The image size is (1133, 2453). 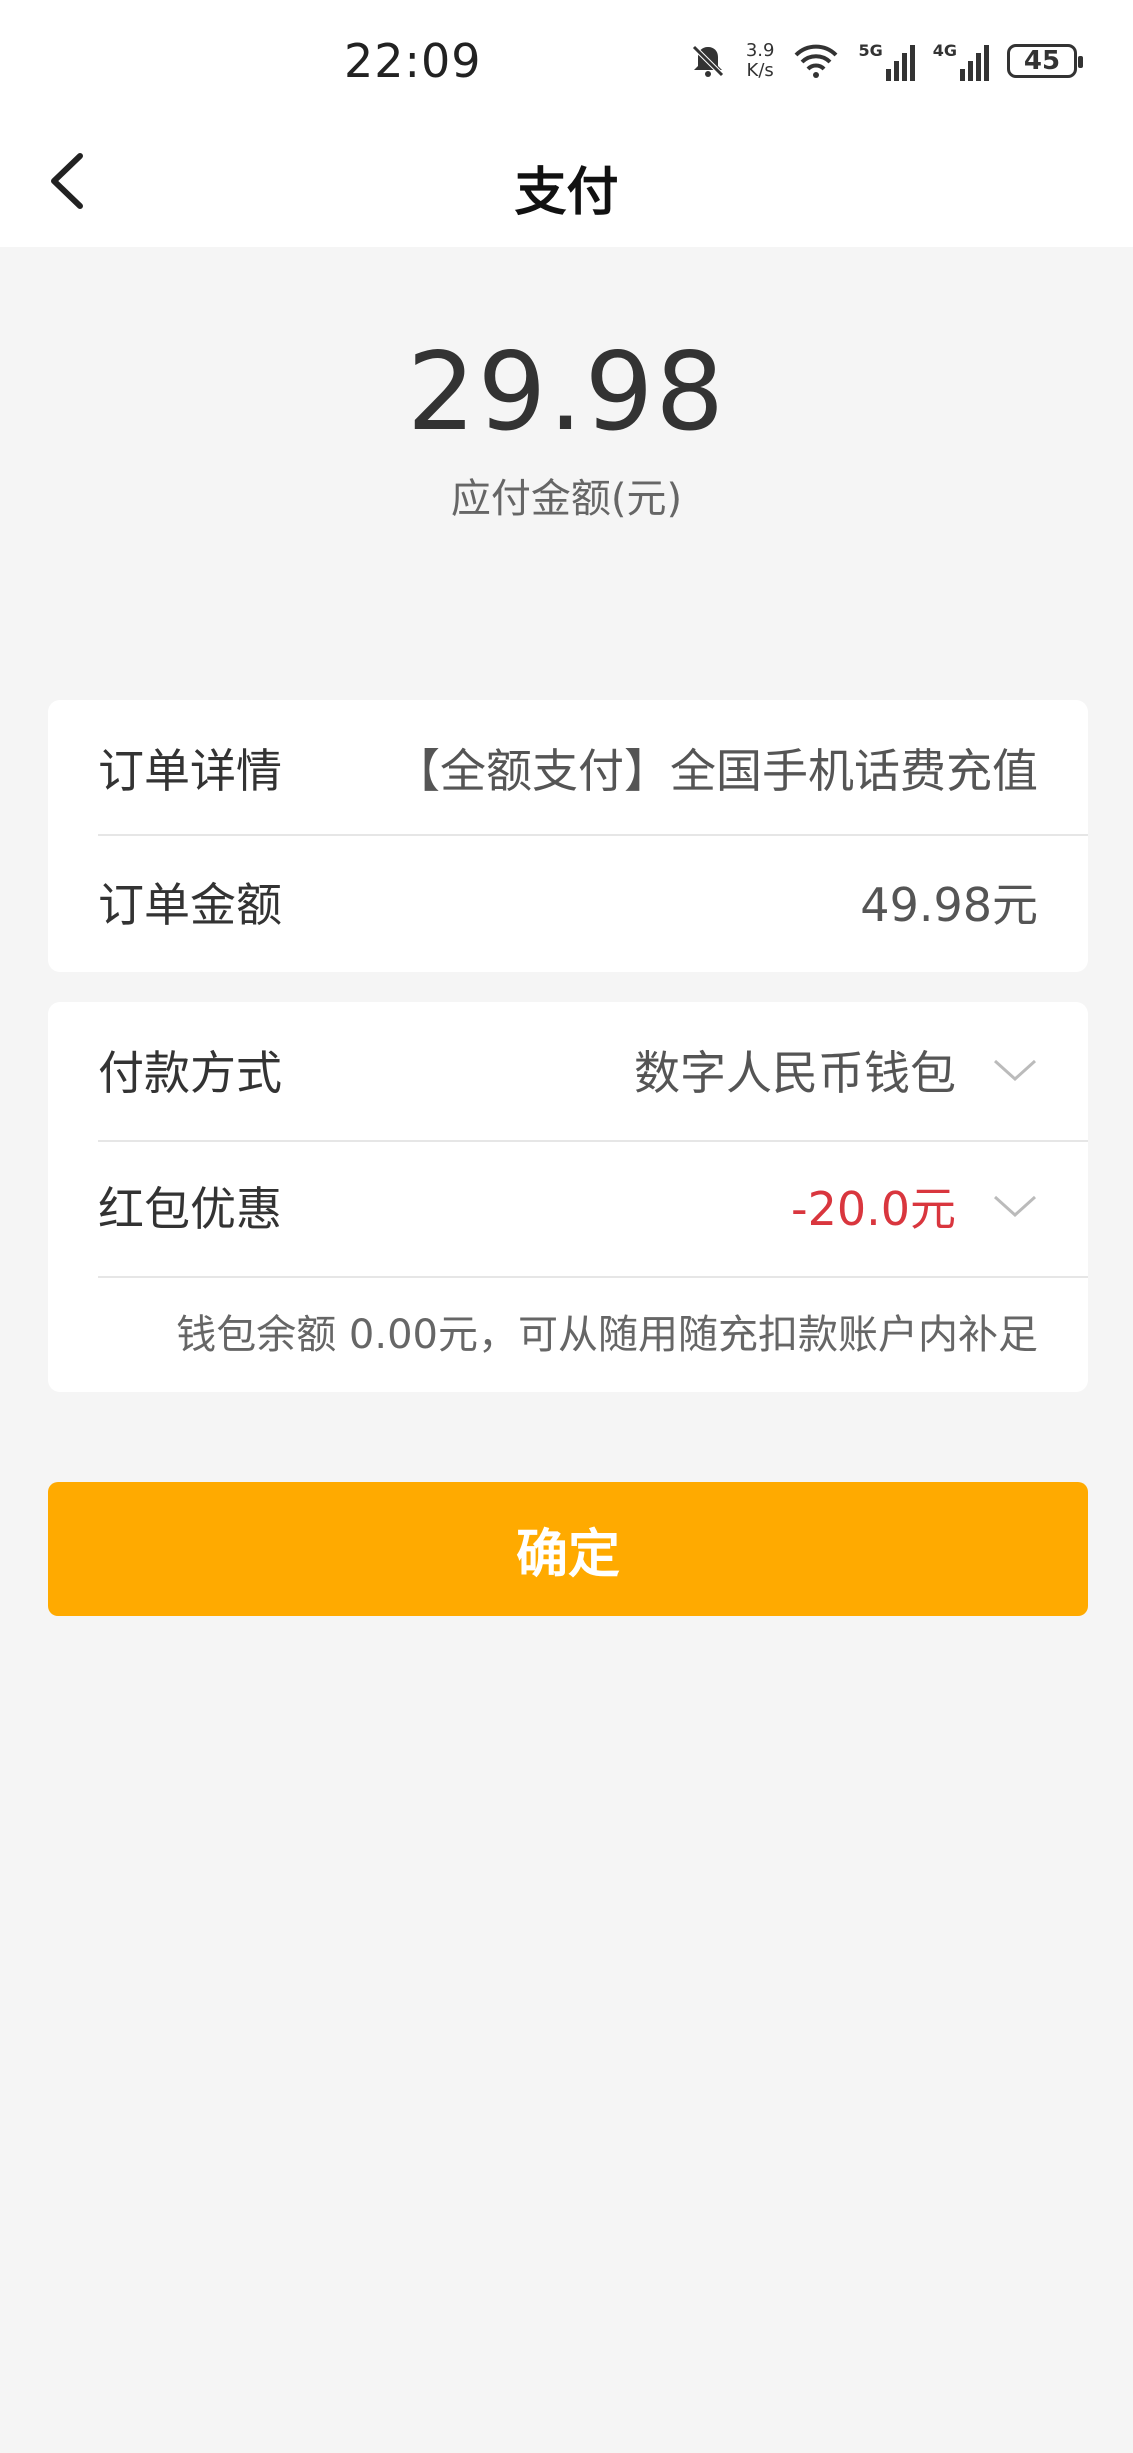 I want to click on coupon-value: -20.0元, so click(x=873, y=1209).